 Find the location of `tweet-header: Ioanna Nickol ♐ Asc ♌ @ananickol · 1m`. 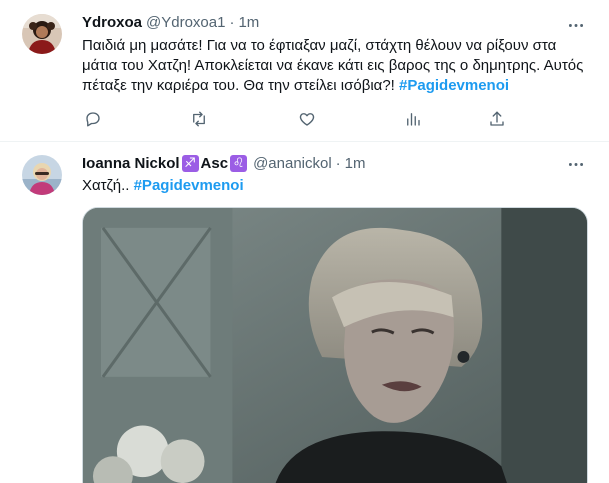

tweet-header: Ioanna Nickol ♐ Asc ♌ @ananickol · 1m is located at coordinates (224, 163).